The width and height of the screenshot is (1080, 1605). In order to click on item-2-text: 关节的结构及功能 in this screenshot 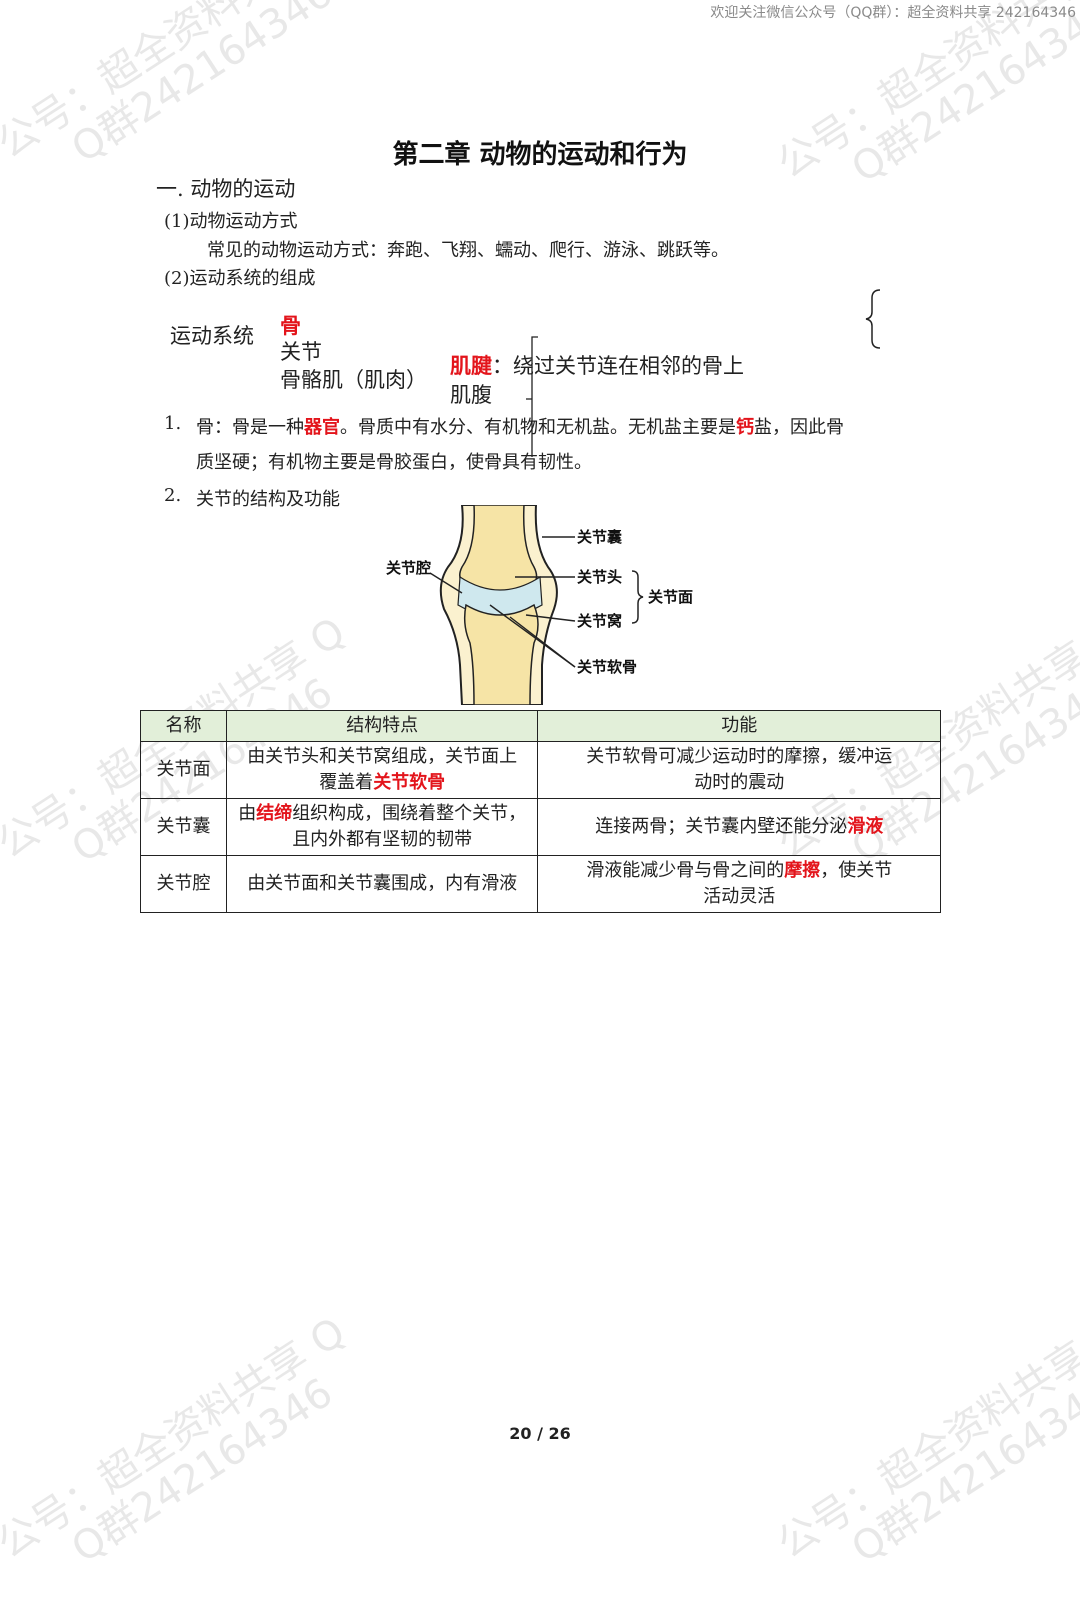, I will do `click(268, 499)`.